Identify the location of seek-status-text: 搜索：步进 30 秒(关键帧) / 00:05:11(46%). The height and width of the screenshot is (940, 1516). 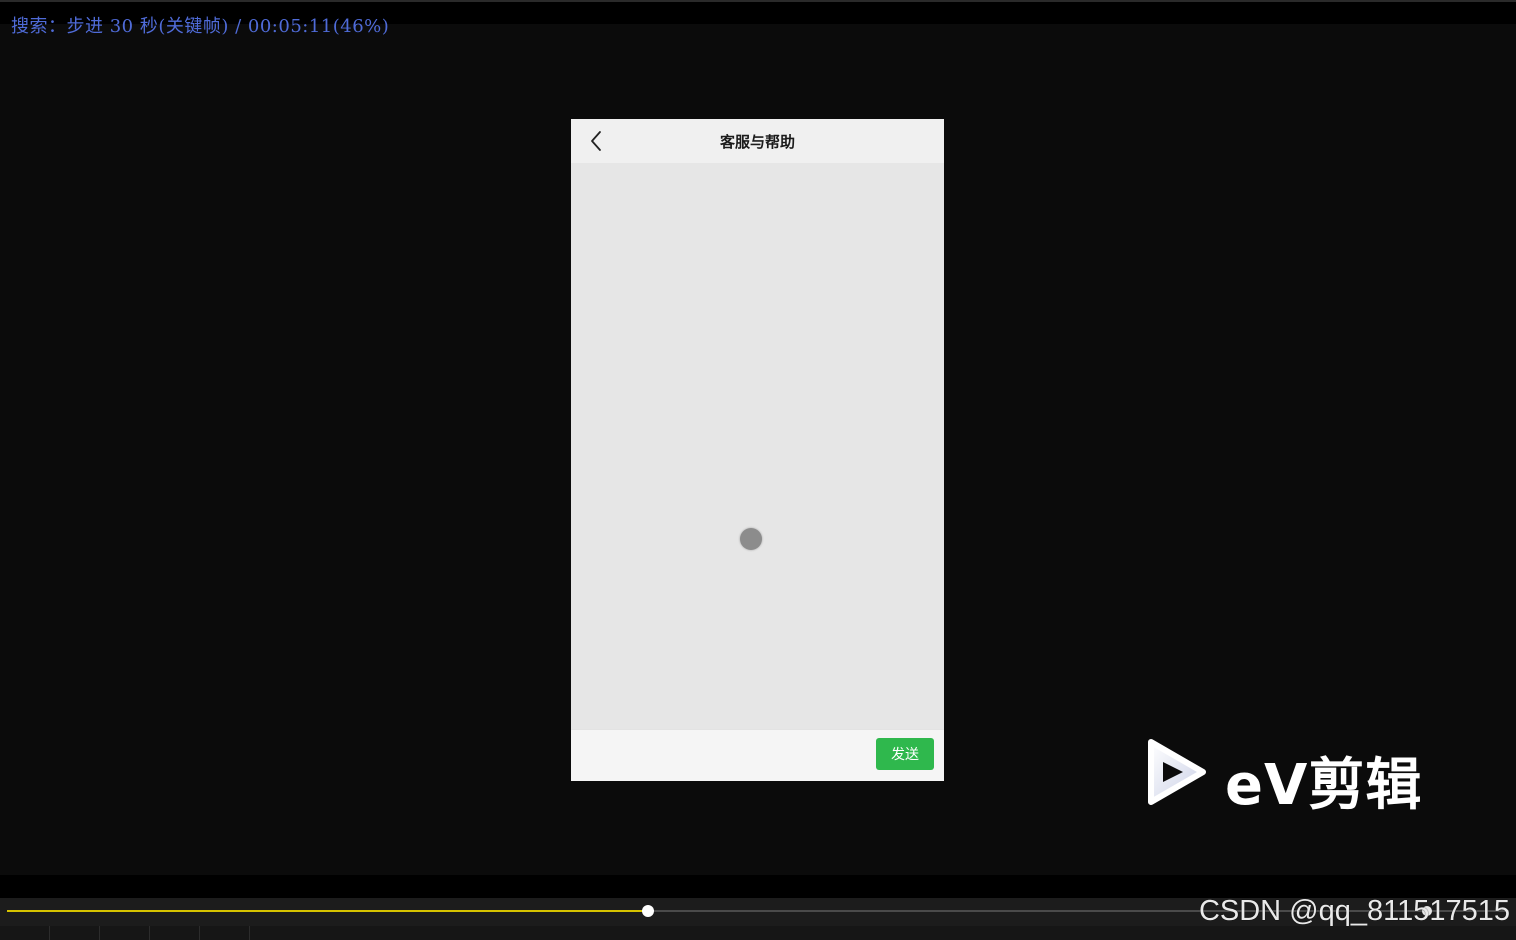
(200, 26).